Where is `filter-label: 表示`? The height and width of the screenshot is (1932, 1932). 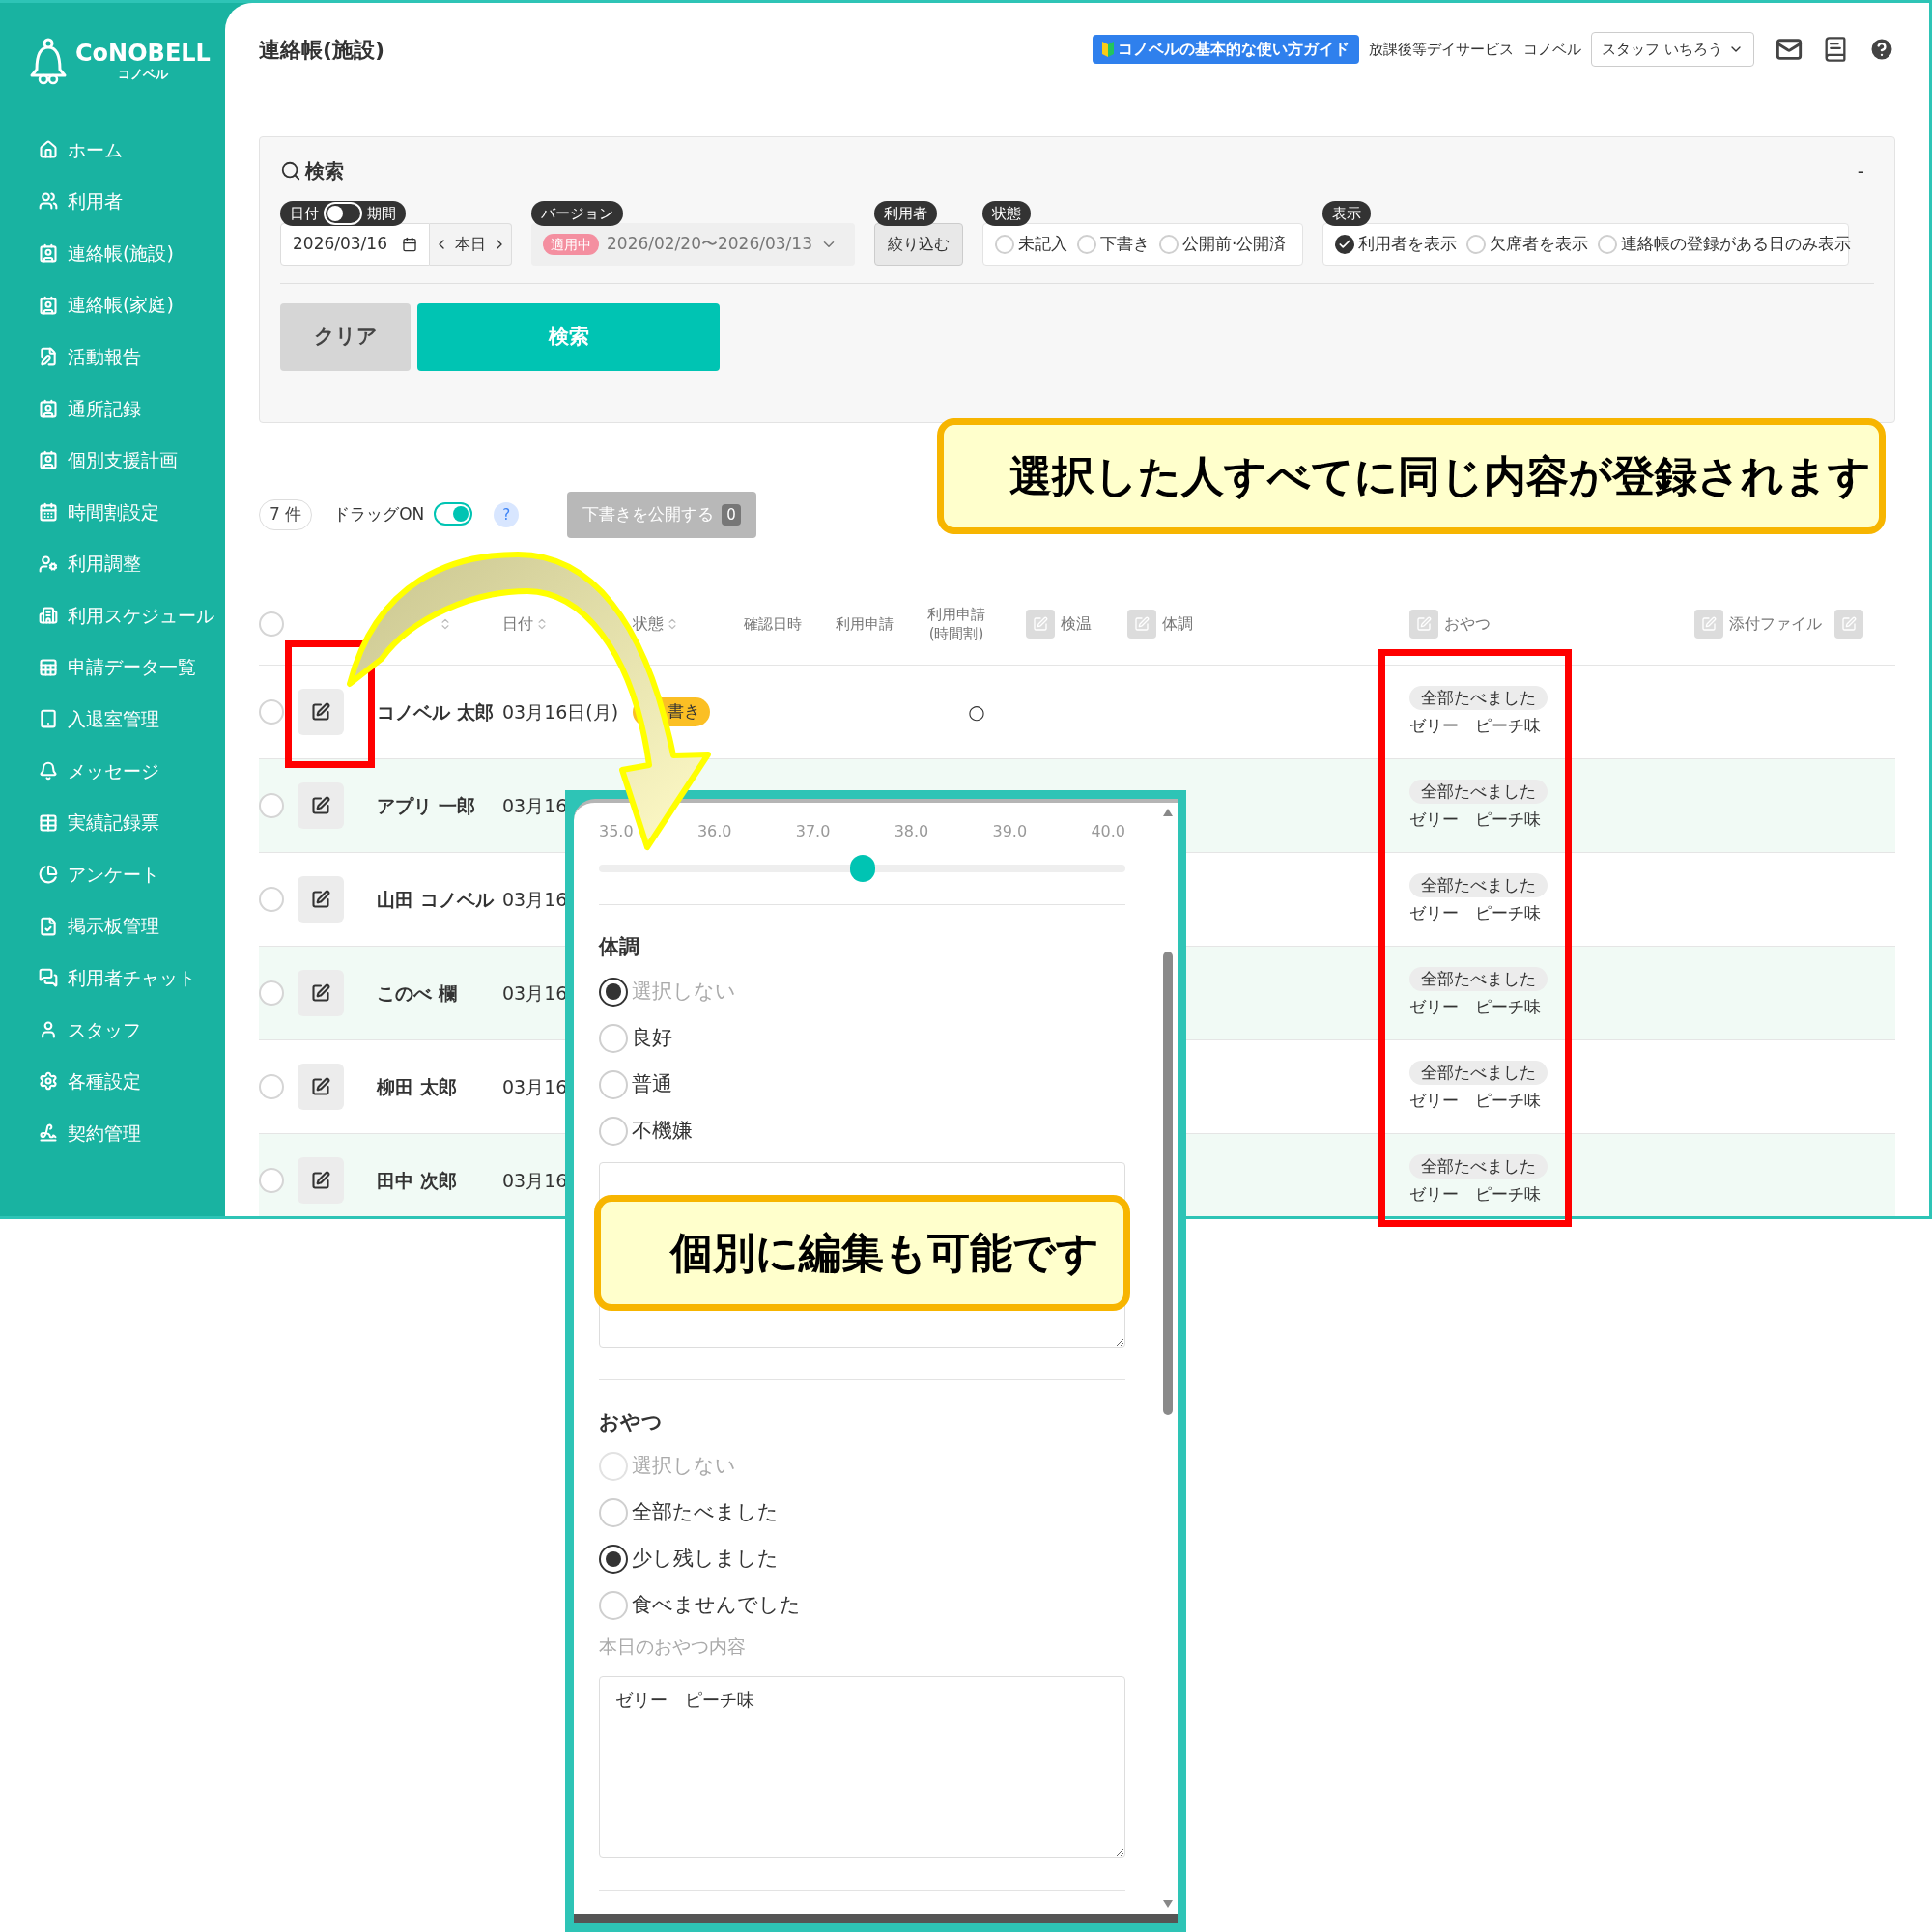
filter-label: 表示 is located at coordinates (1346, 213).